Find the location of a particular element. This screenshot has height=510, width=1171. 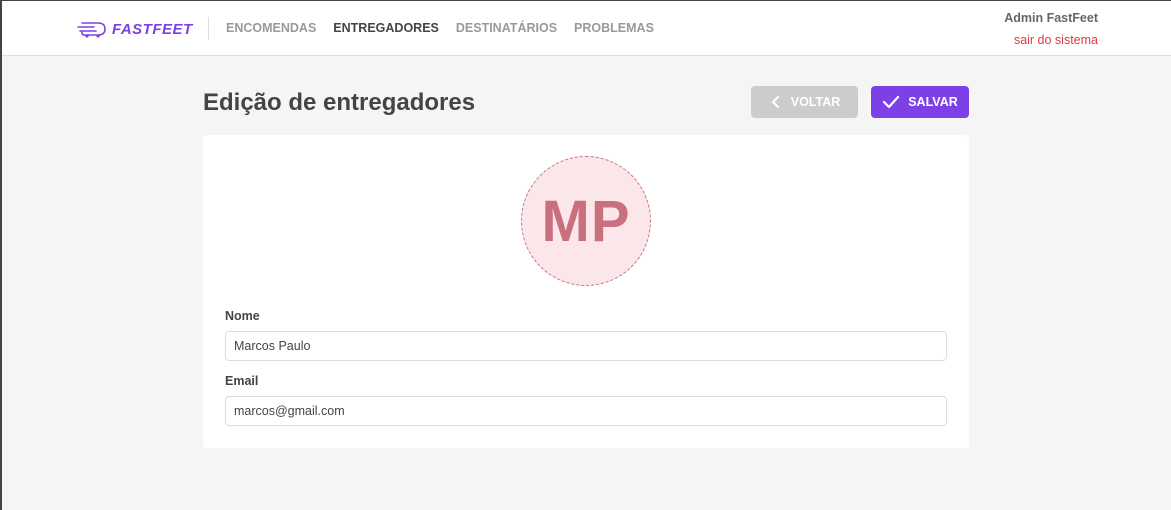

logo-text: FASTFEET is located at coordinates (152, 29).